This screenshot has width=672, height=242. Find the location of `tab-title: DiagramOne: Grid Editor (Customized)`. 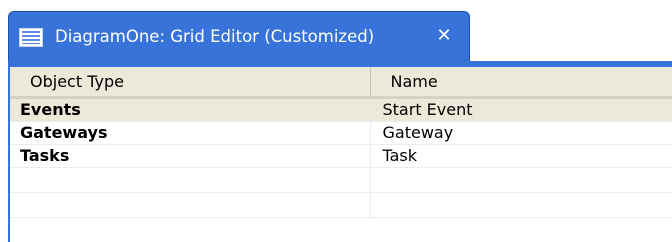

tab-title: DiagramOne: Grid Editor (Customized) is located at coordinates (215, 36).